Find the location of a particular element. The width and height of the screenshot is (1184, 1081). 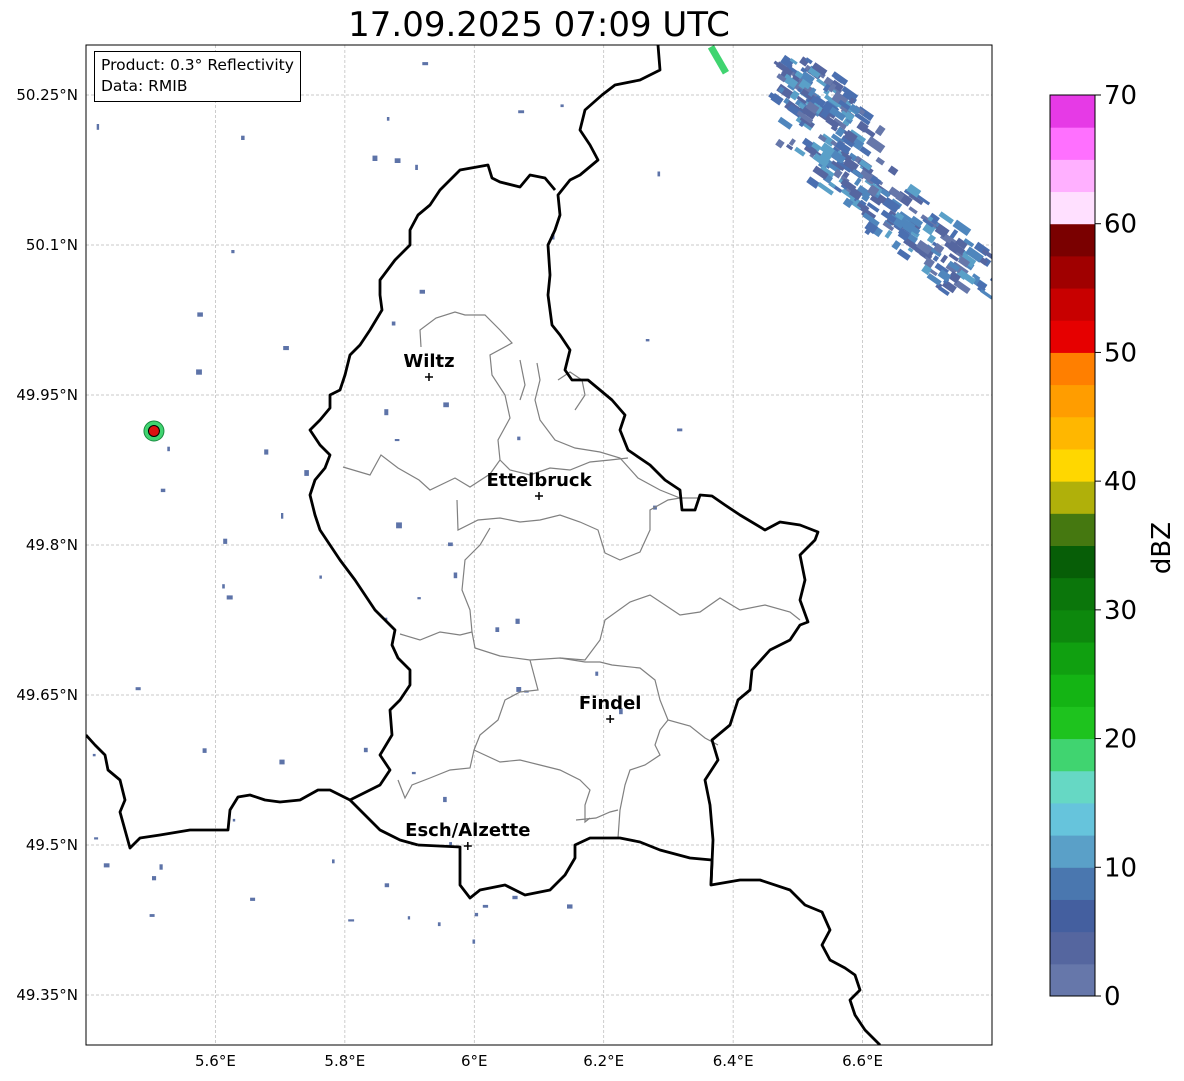

colorbar-tick-label: 40 is located at coordinates (1120, 482).